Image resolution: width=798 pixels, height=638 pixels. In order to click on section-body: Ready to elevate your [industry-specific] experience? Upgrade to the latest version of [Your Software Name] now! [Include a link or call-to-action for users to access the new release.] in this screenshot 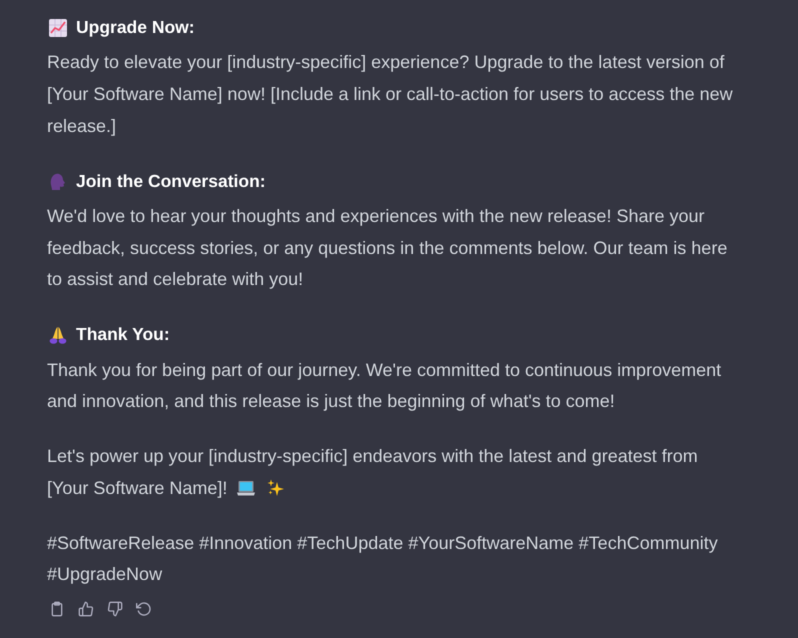, I will do `click(390, 94)`.